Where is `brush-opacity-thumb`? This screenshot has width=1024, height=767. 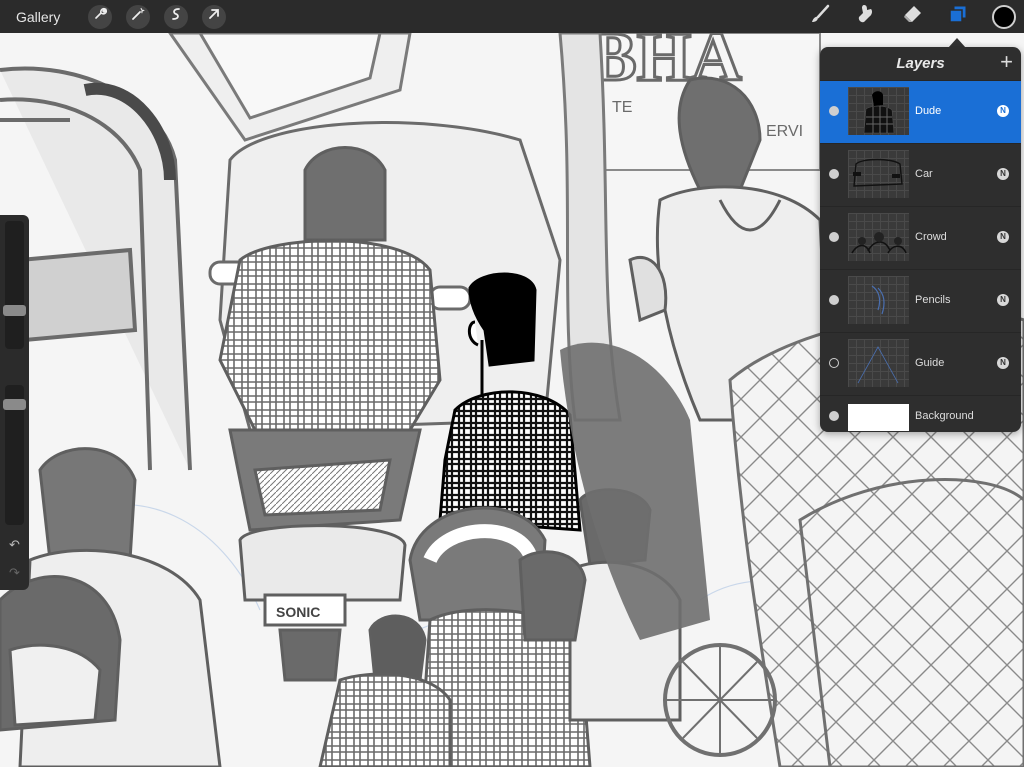
brush-opacity-thumb is located at coordinates (14, 404).